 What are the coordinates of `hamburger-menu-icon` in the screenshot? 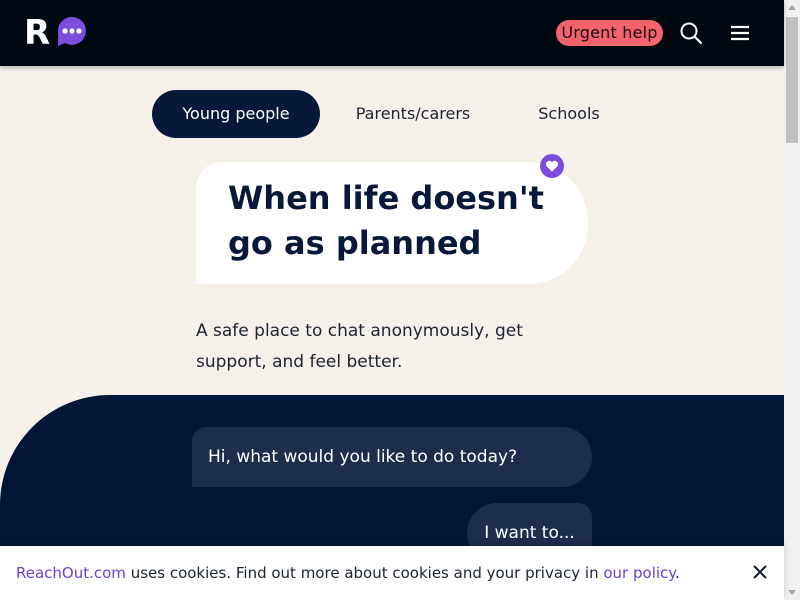 It's located at (740, 33).